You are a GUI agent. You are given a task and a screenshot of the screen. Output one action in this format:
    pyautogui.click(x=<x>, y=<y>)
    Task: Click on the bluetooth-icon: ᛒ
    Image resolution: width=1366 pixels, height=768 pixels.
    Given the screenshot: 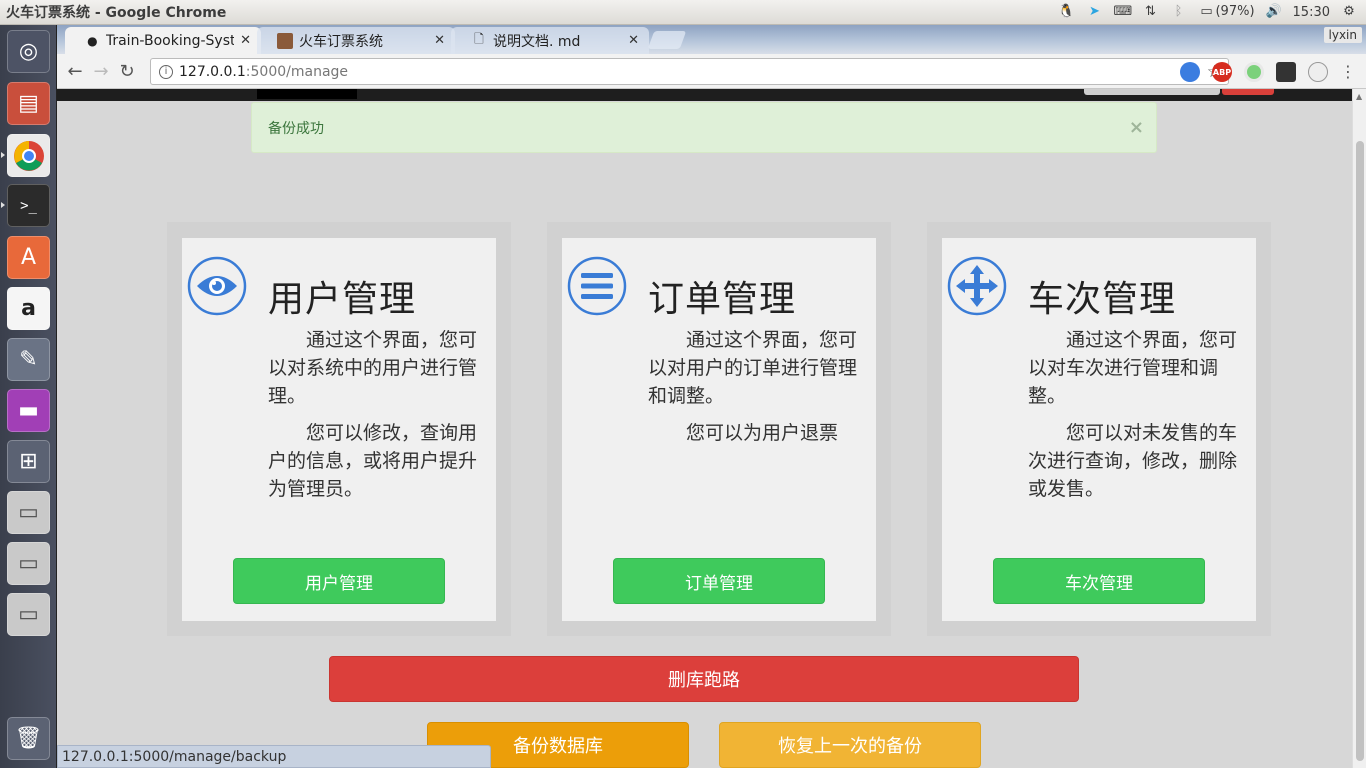 What is the action you would take?
    pyautogui.click(x=1178, y=12)
    